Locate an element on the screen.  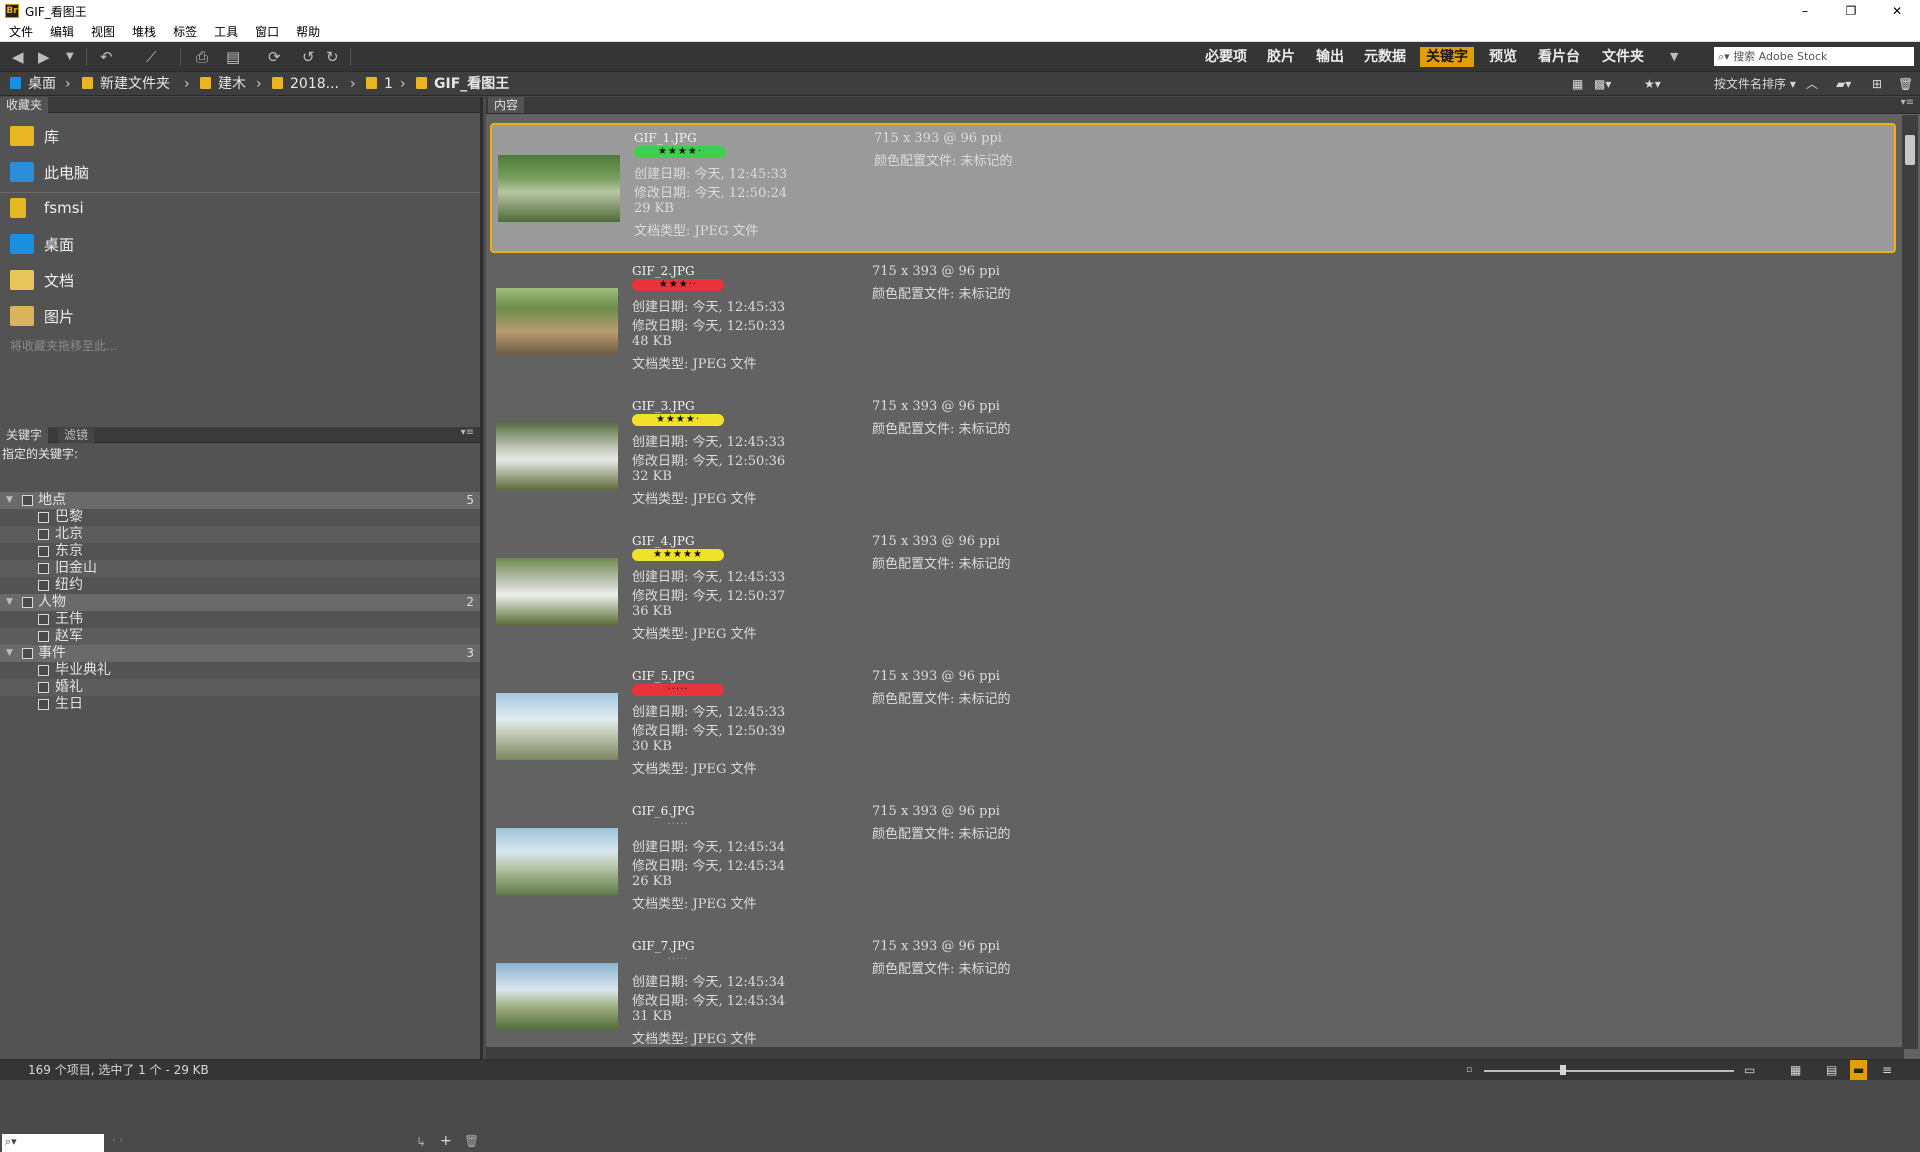
favorite-documents: 文档 is located at coordinates (42, 280).